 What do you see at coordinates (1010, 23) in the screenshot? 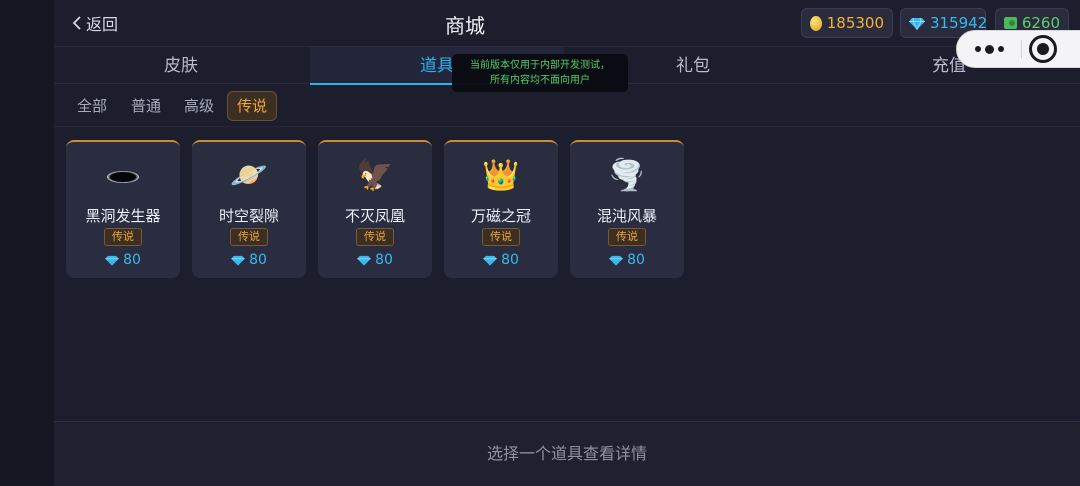
I see `banknote-icon` at bounding box center [1010, 23].